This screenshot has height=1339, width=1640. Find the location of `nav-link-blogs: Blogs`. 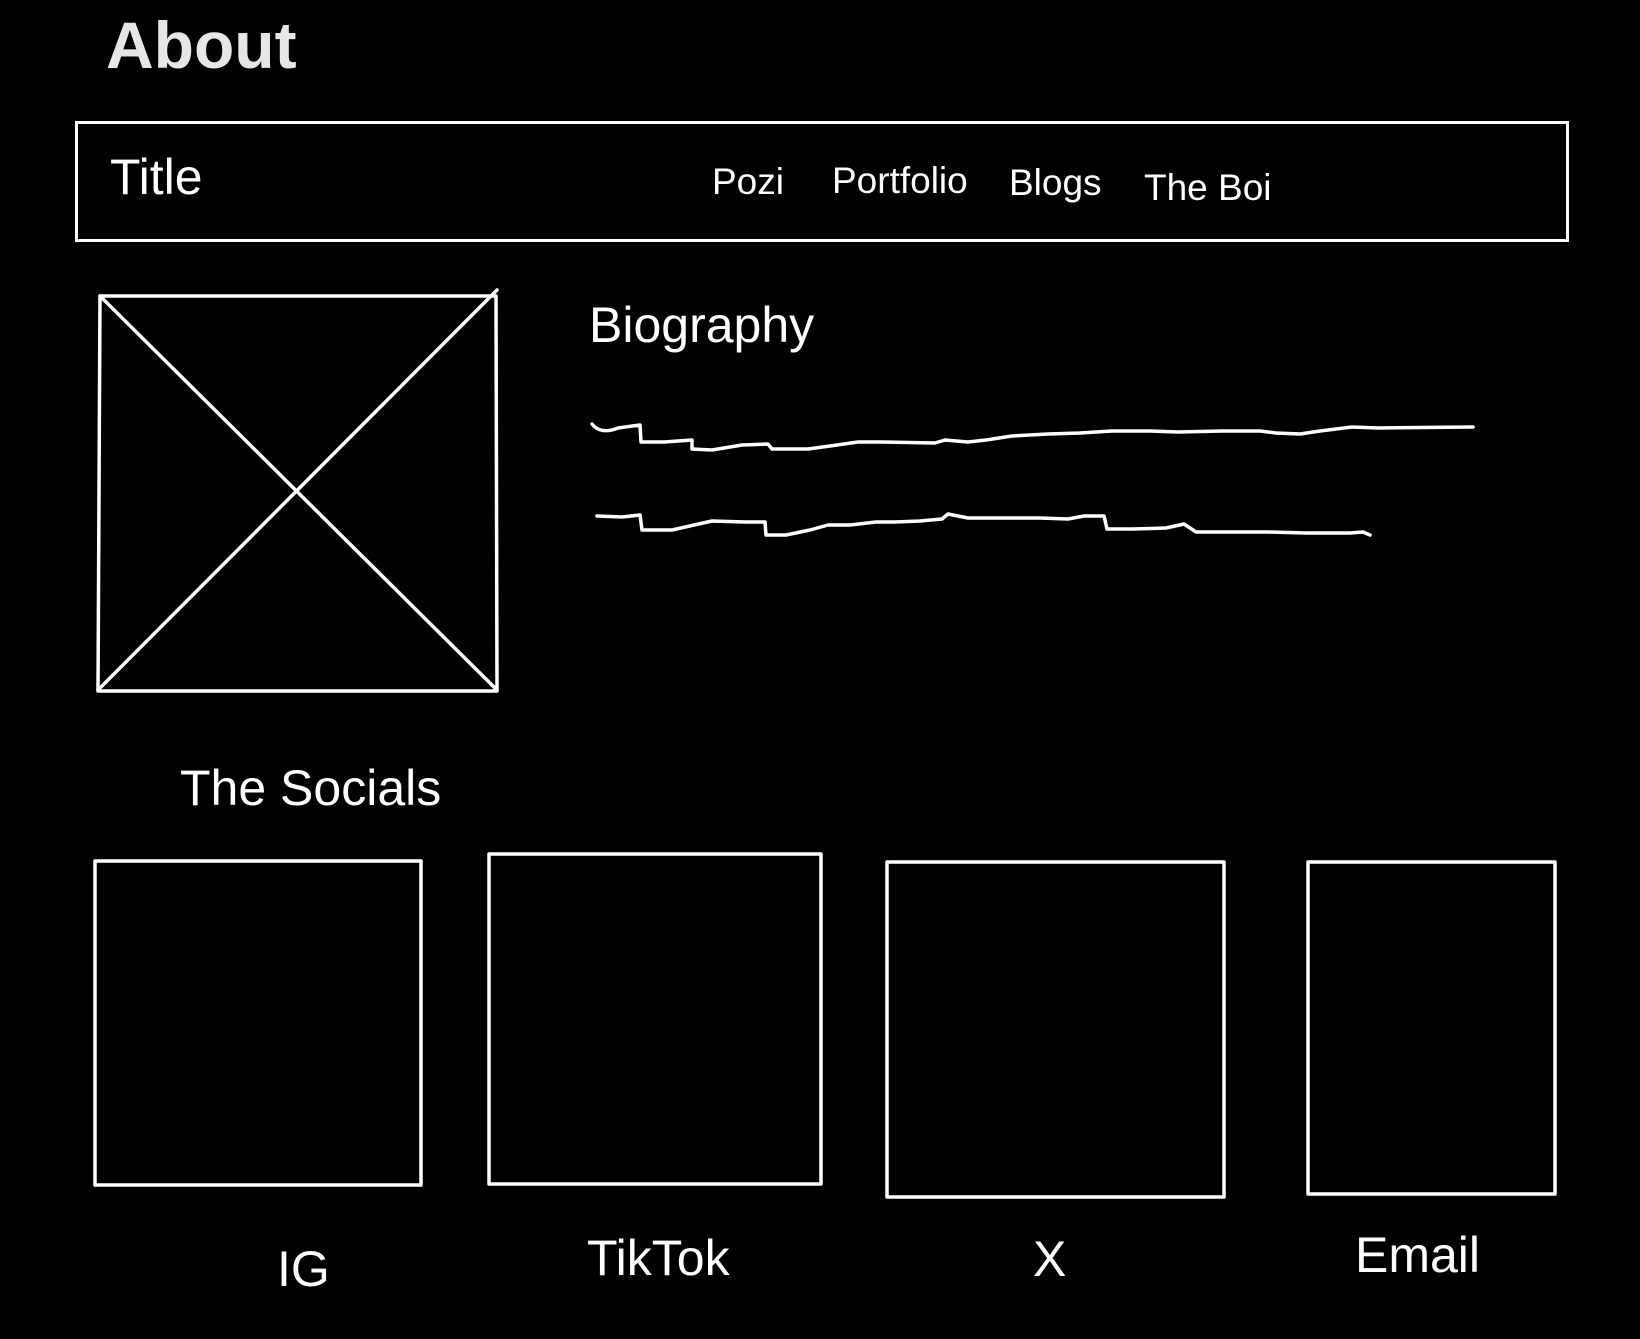

nav-link-blogs: Blogs is located at coordinates (1055, 182).